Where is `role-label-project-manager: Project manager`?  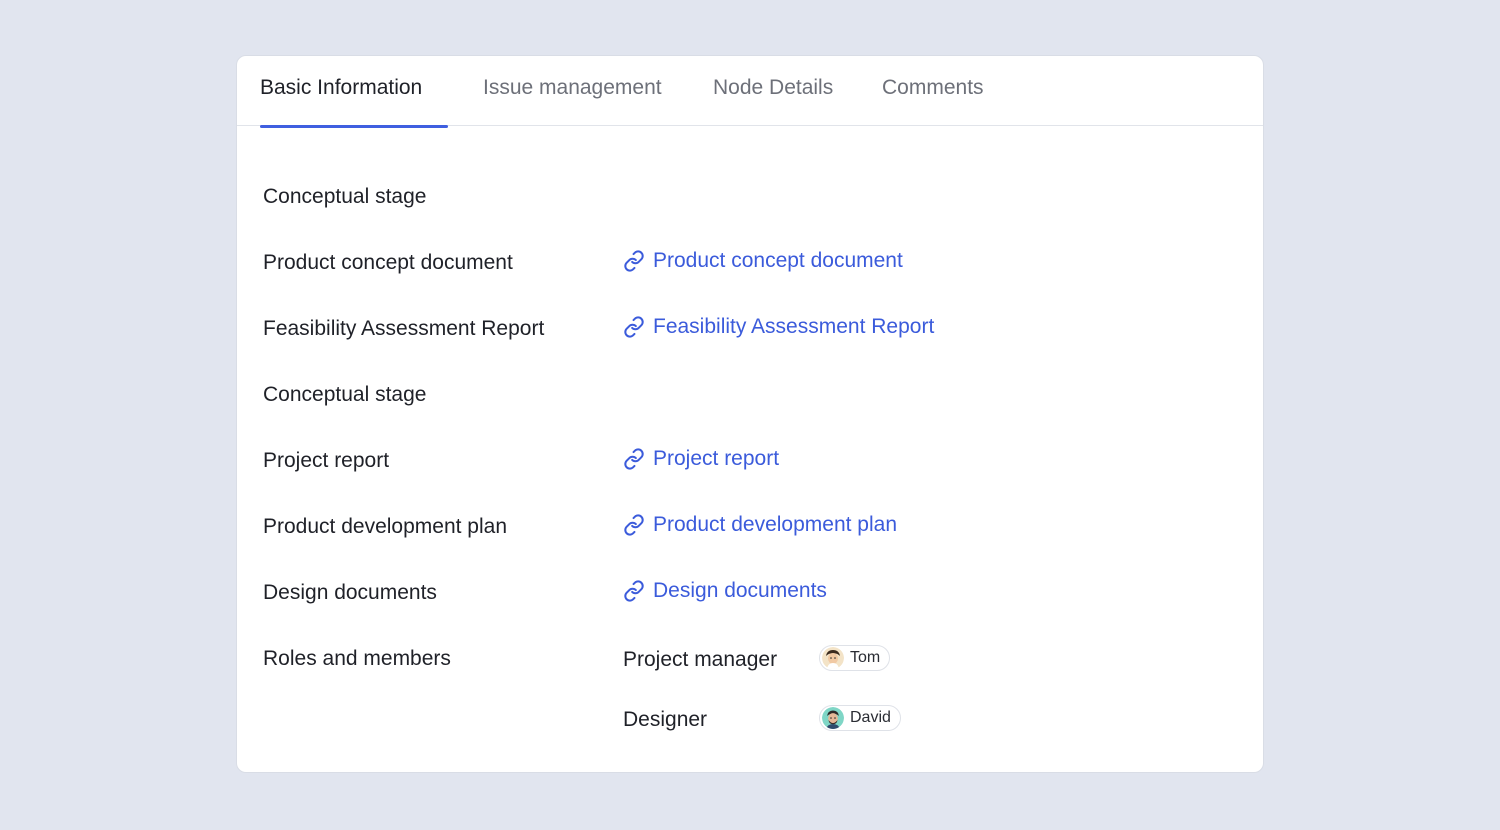
role-label-project-manager: Project manager is located at coordinates (700, 659).